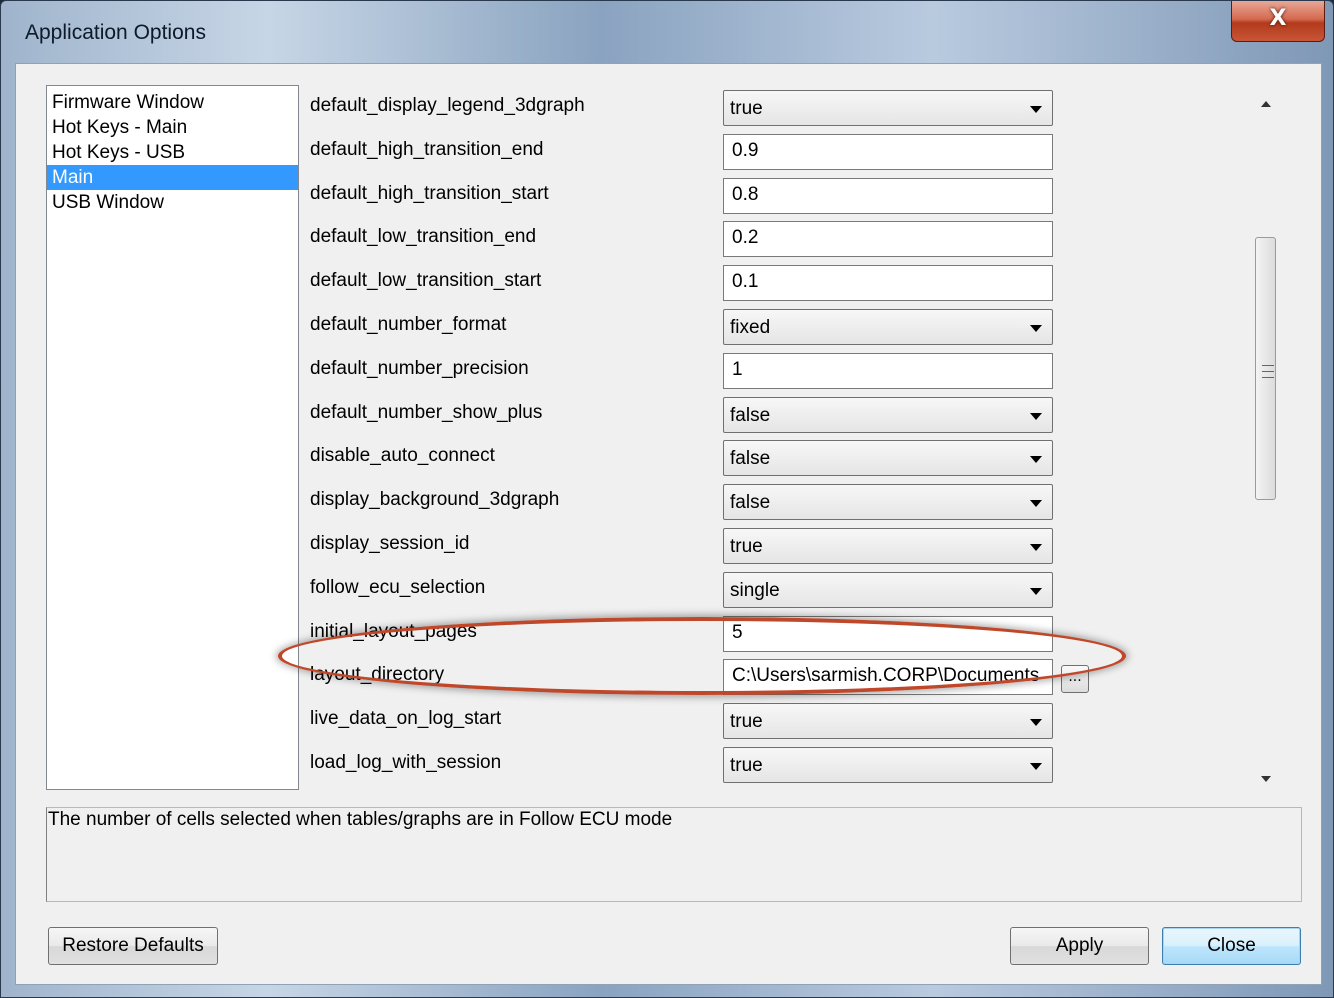 This screenshot has height=998, width=1334. I want to click on property-row: default_display_legend_3dgraph true, so click(775, 107).